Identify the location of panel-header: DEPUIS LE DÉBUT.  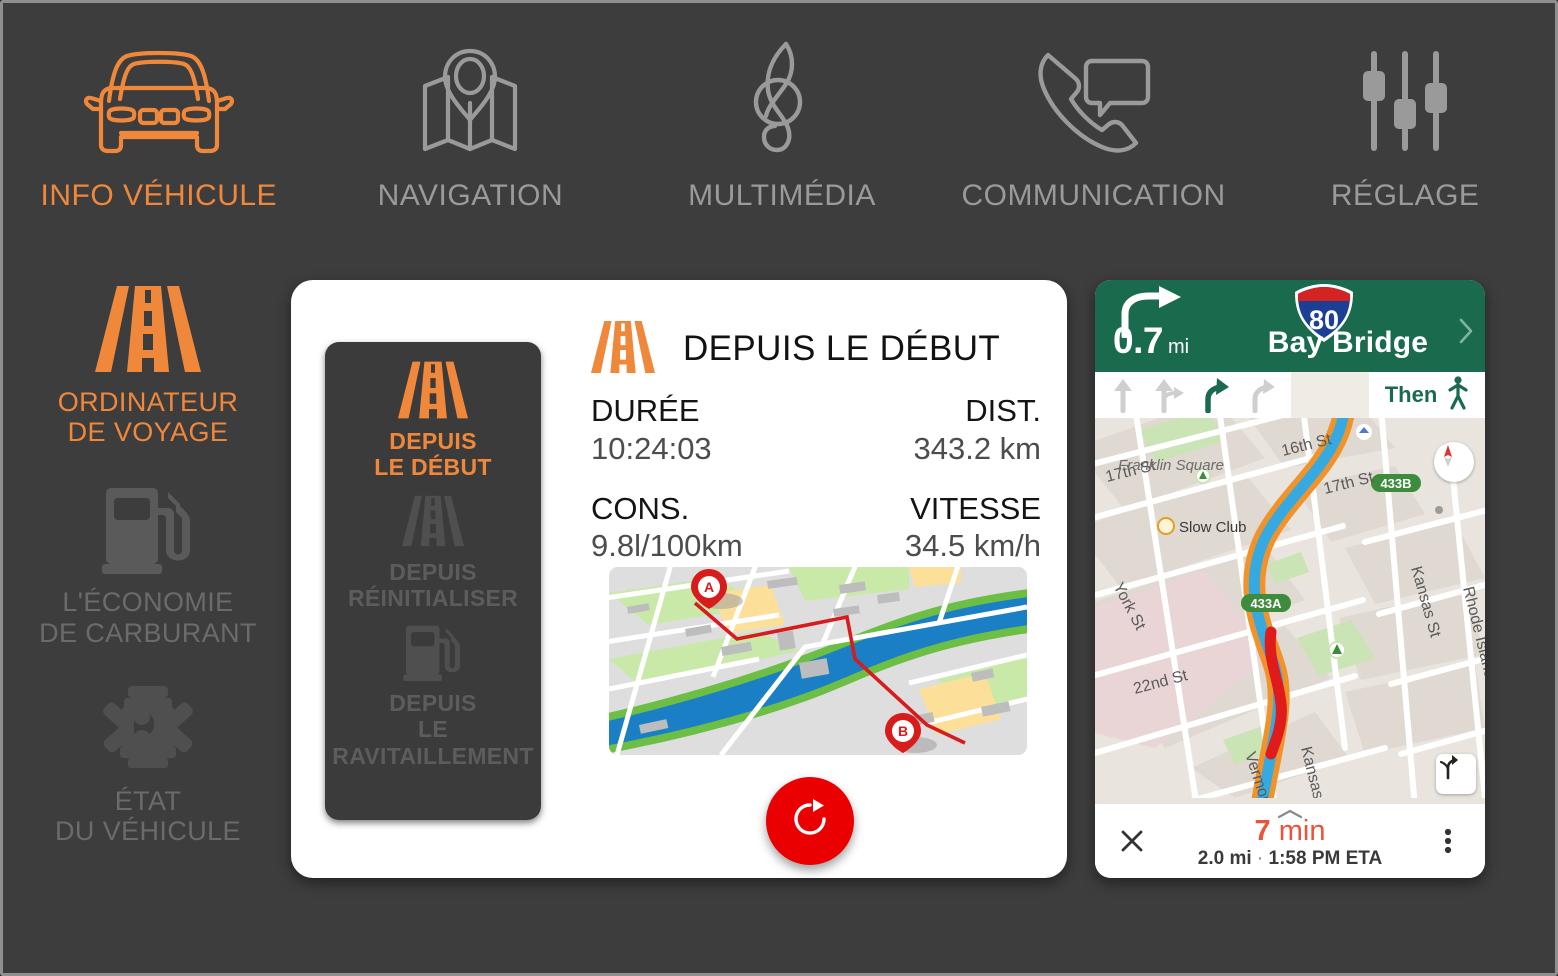
(816, 349).